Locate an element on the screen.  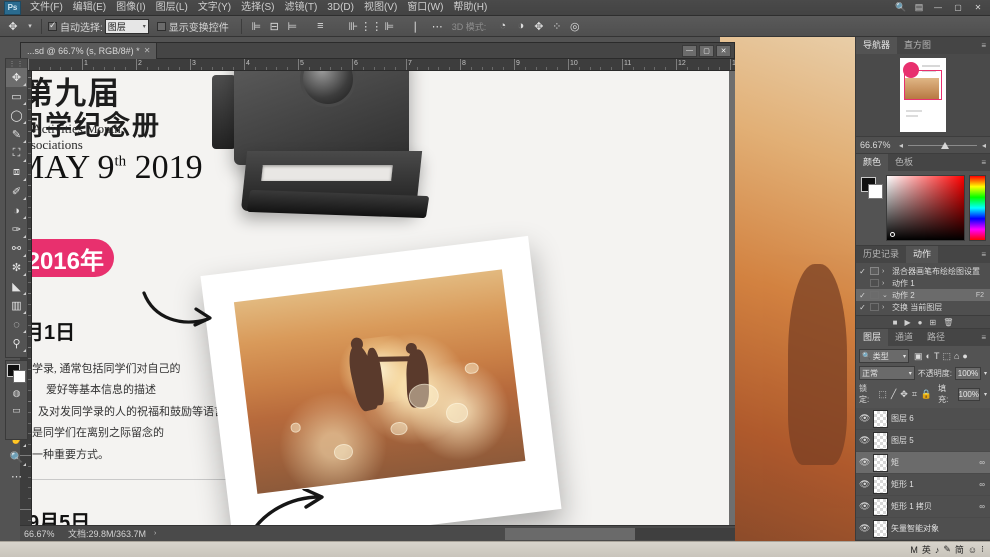
align-right-button: ⊨ is located at coordinates (292, 26).